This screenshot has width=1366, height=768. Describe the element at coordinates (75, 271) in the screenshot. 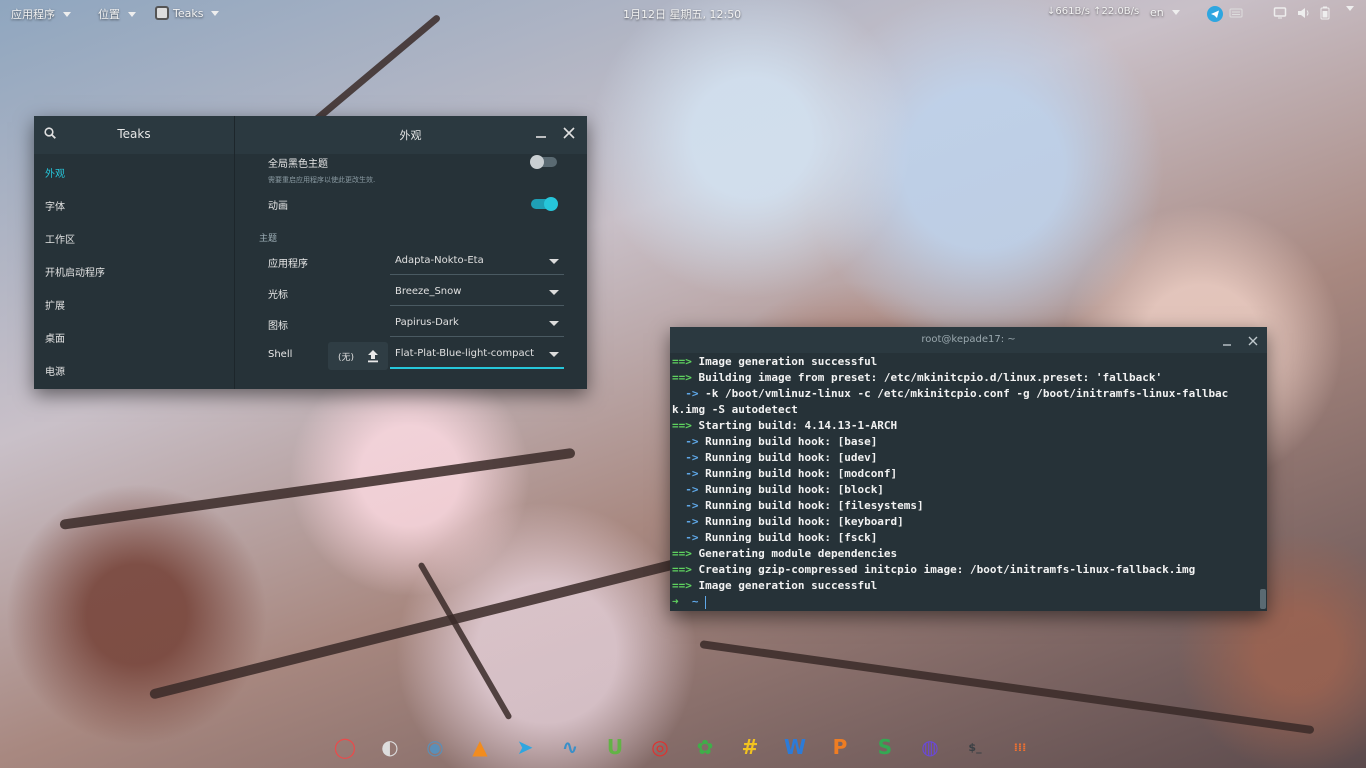

I see `sidebar-item-startup-apps: 开机启动程序` at that location.